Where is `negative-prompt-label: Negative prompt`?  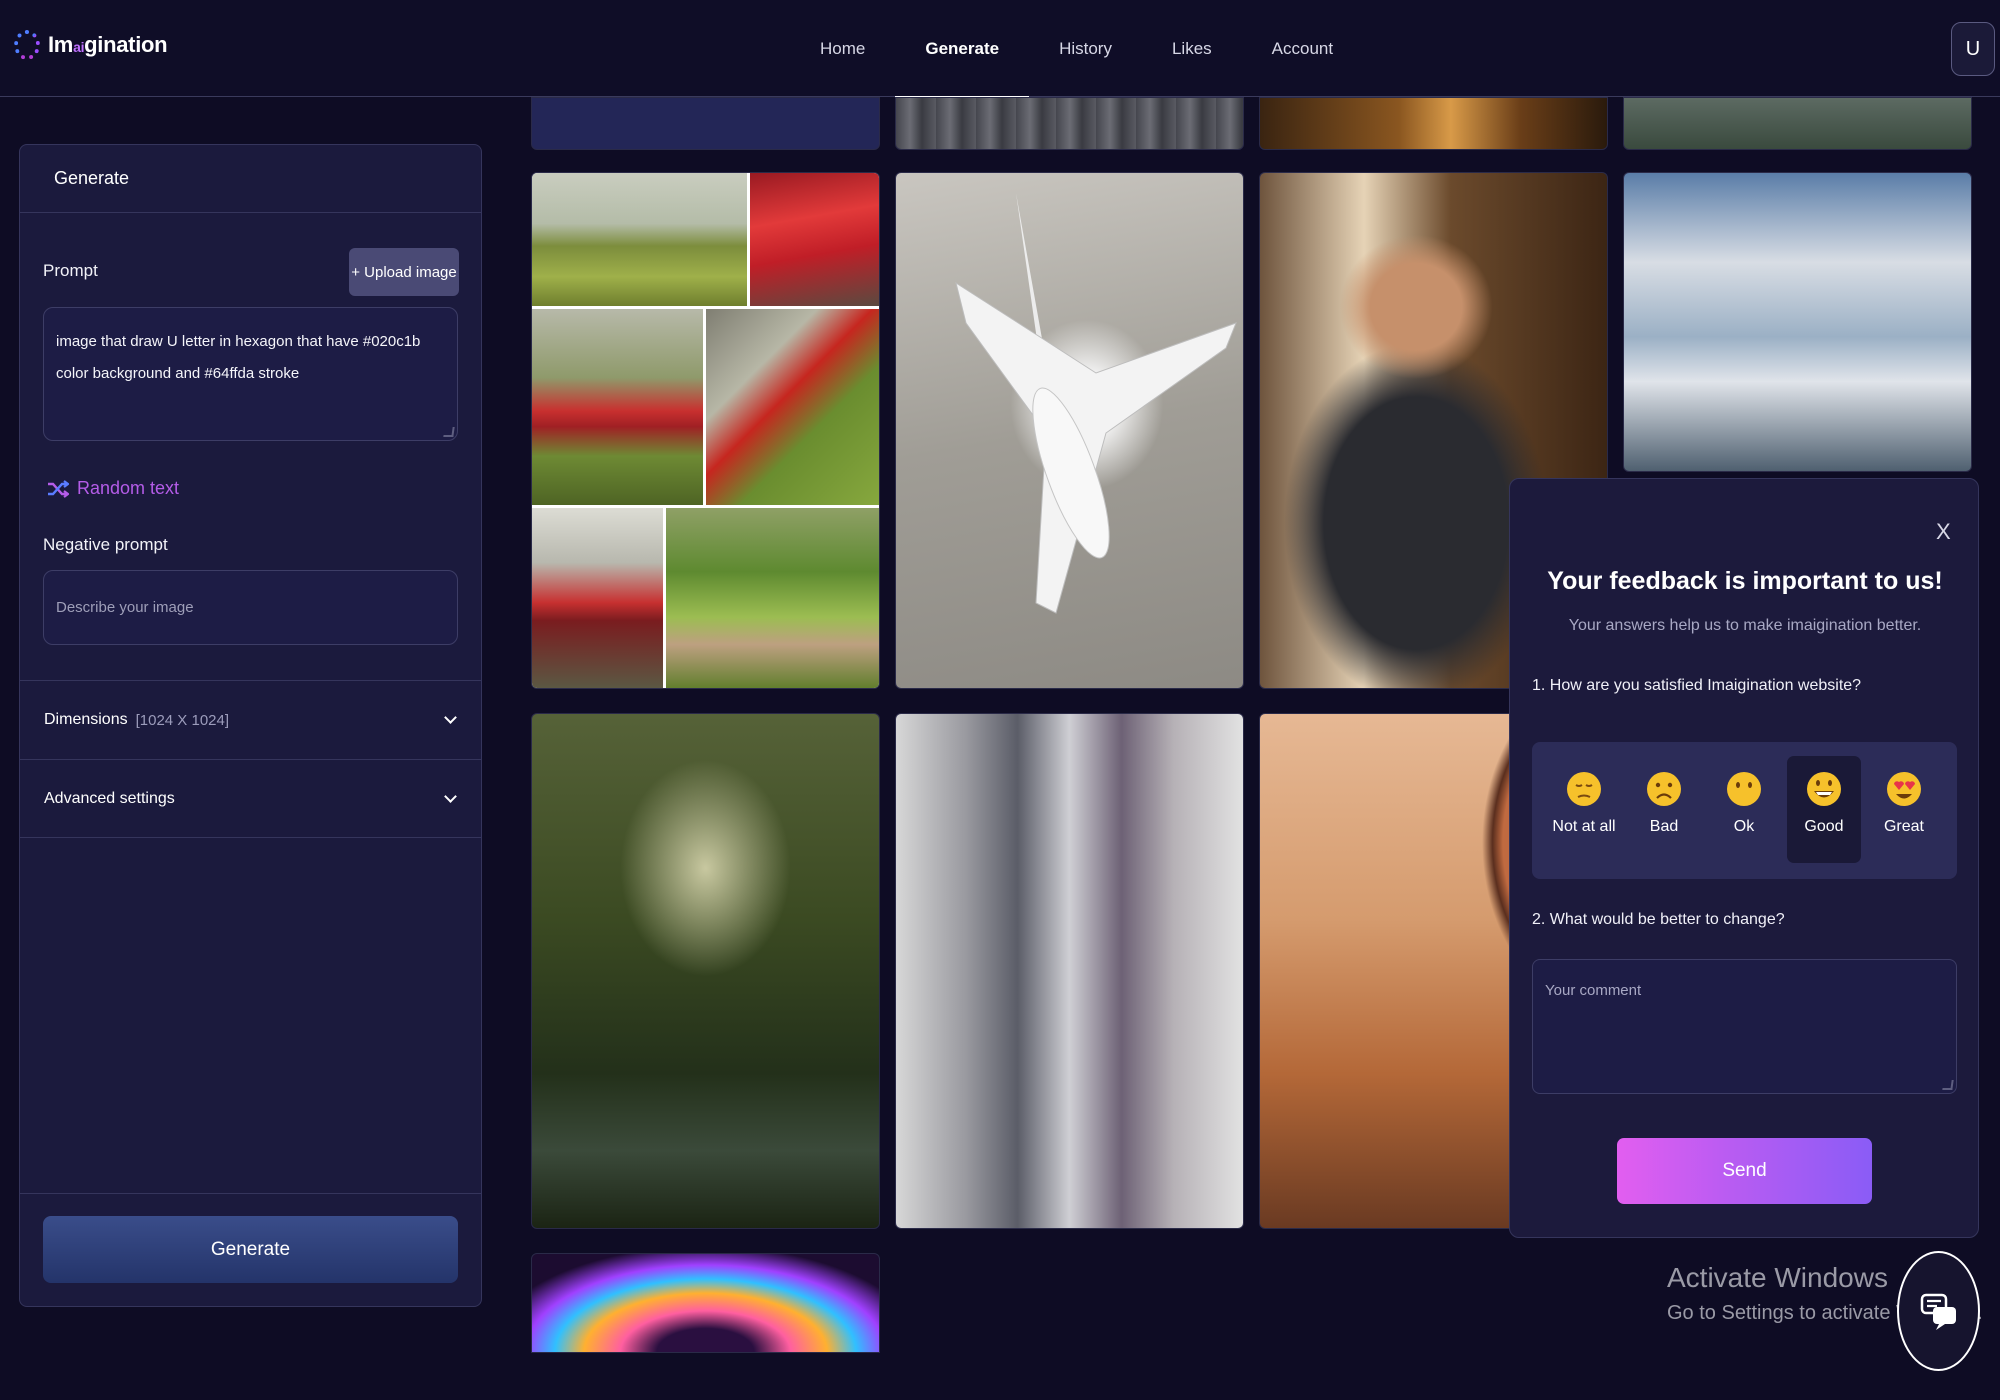 negative-prompt-label: Negative prompt is located at coordinates (105, 544).